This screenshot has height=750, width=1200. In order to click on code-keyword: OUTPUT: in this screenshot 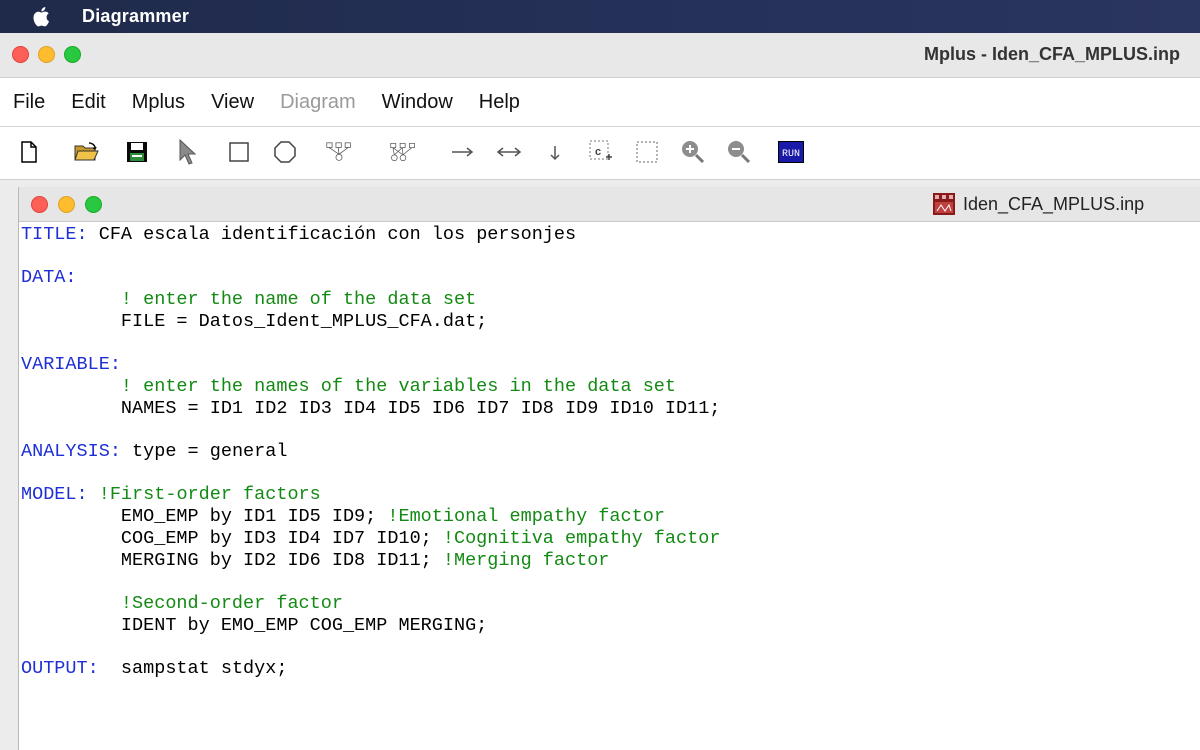, I will do `click(60, 668)`.